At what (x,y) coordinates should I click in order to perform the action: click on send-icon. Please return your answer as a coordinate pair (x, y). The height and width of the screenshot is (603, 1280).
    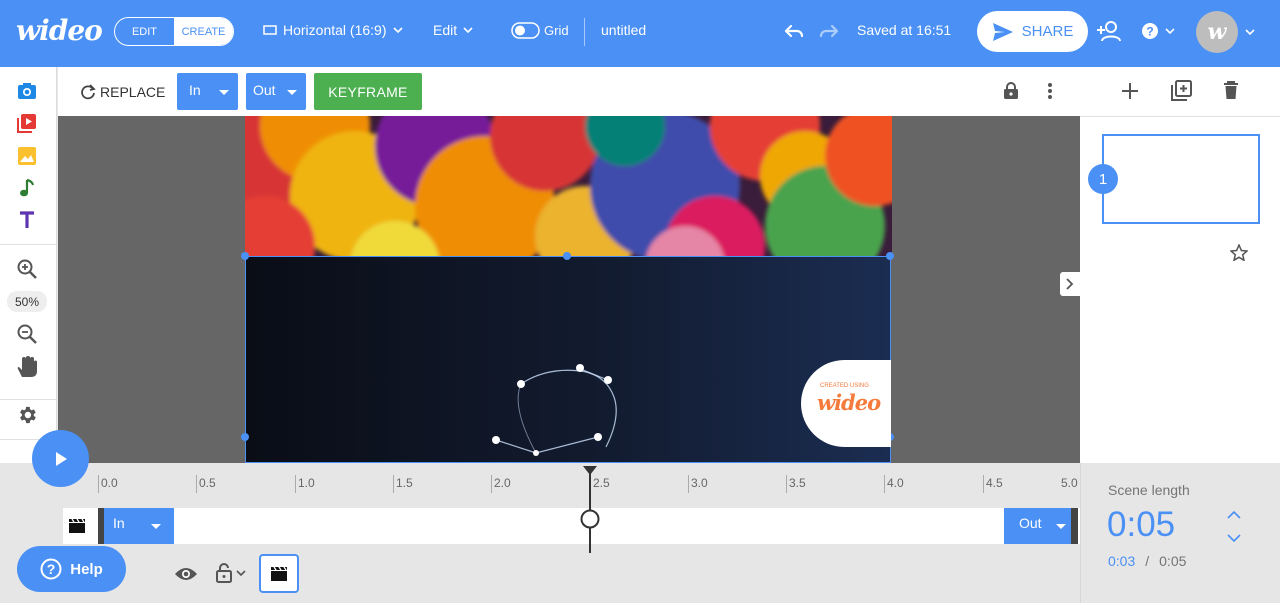
    Looking at the image, I should click on (1003, 32).